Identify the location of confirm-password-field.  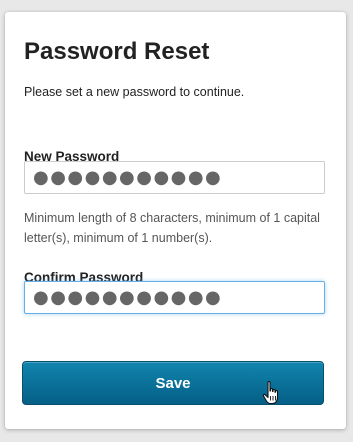
(174, 297).